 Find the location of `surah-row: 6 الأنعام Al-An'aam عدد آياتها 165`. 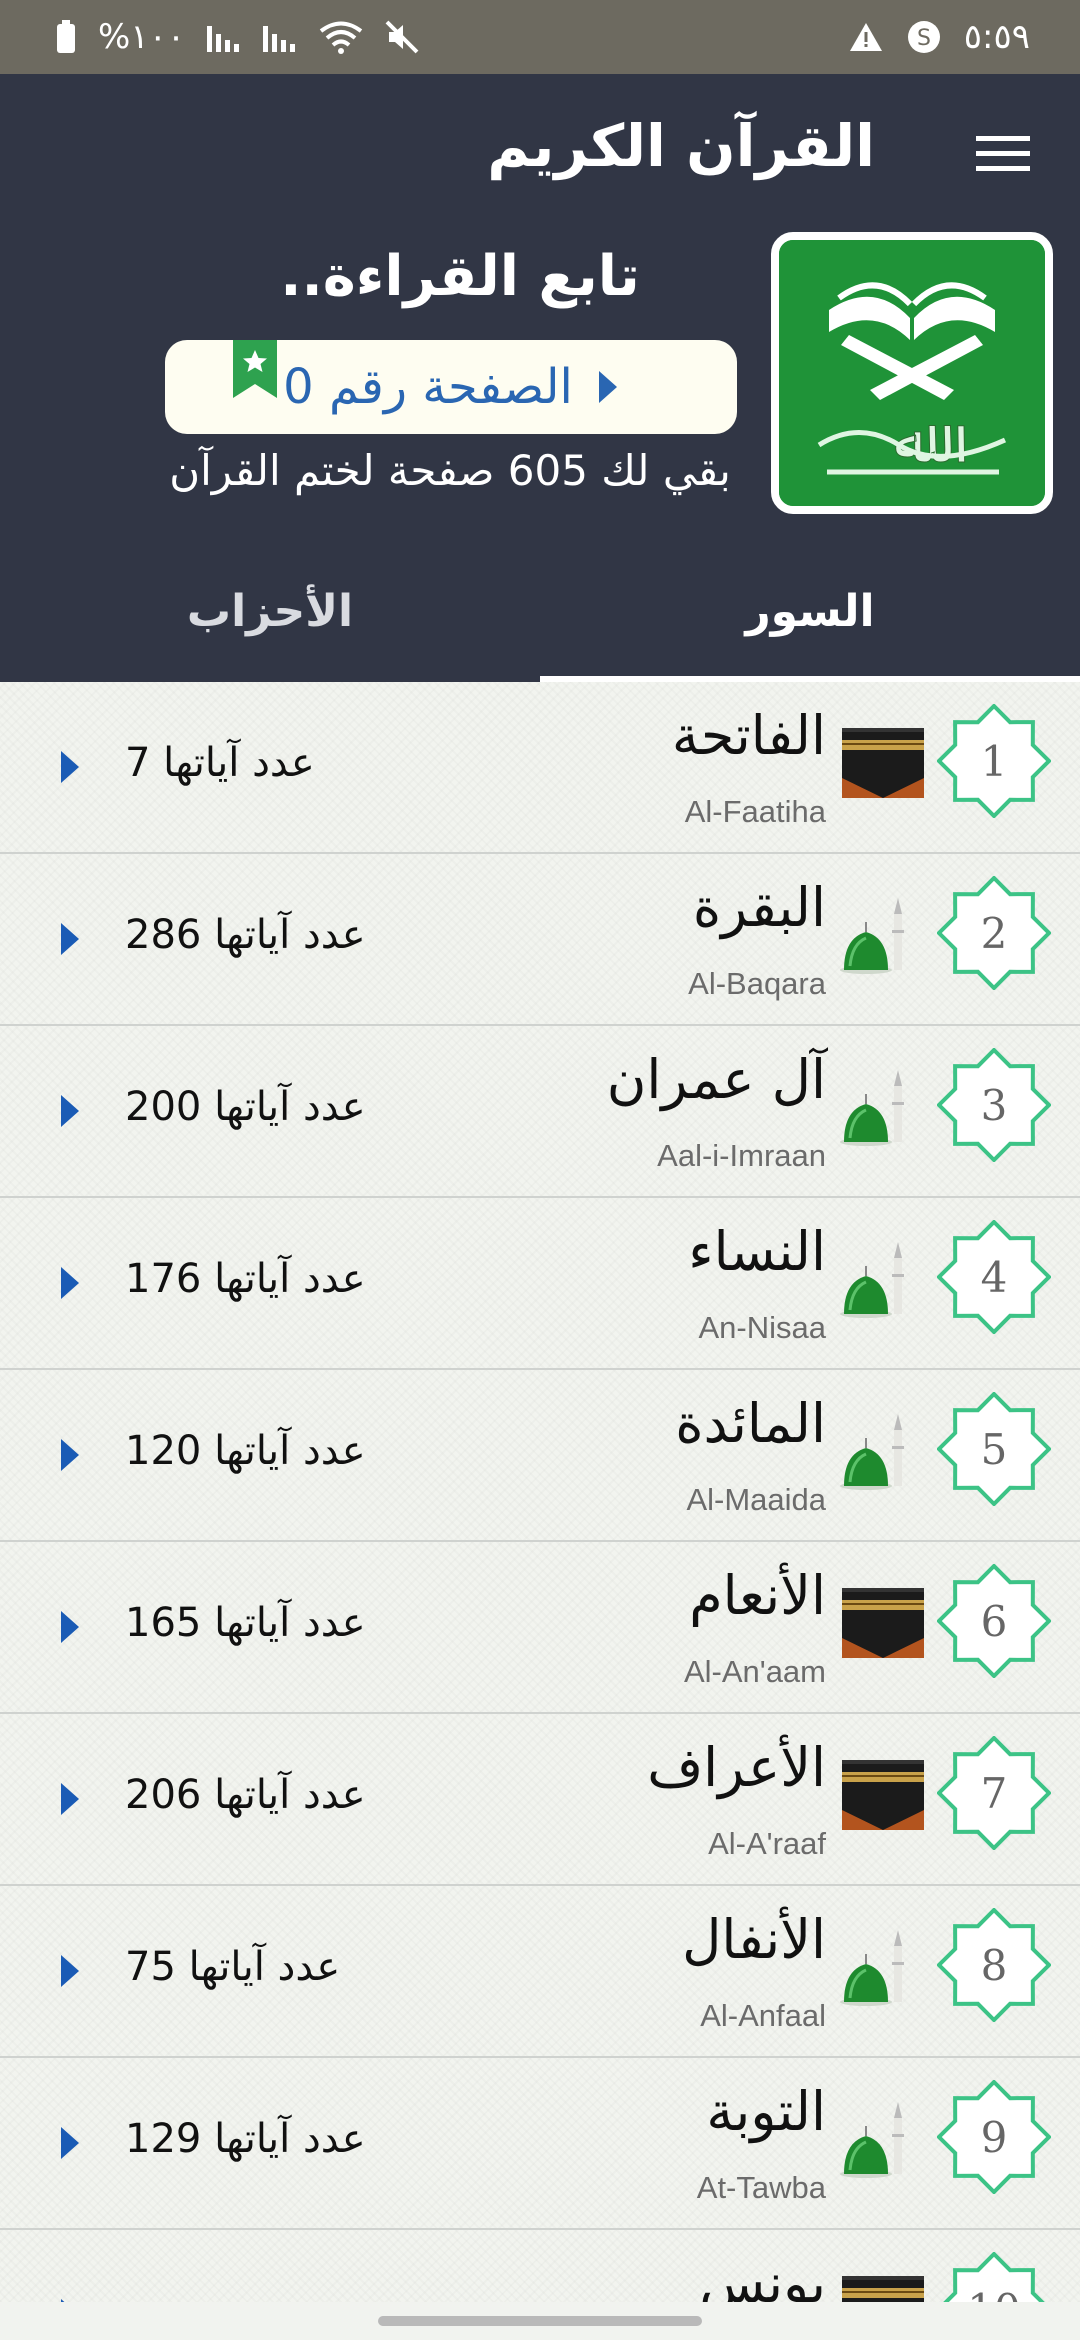

surah-row: 6 الأنعام Al-An'aam عدد آياتها 165 is located at coordinates (540, 1628).